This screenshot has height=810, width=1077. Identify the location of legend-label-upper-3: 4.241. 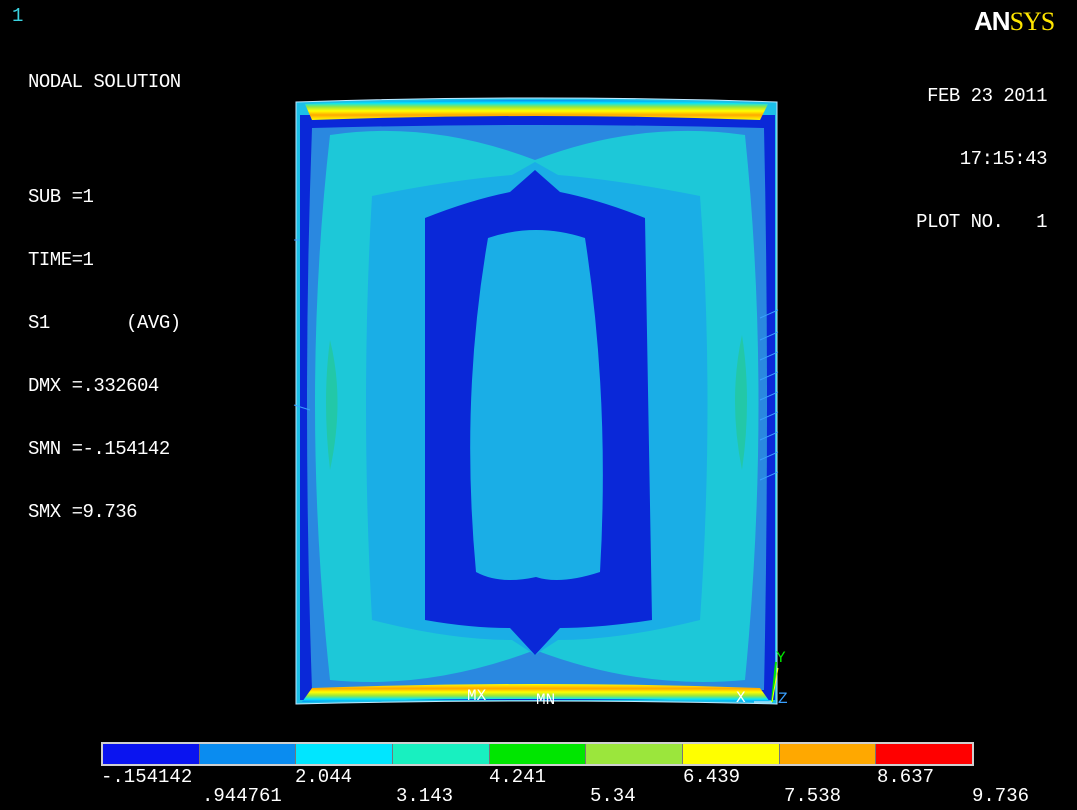
(518, 777).